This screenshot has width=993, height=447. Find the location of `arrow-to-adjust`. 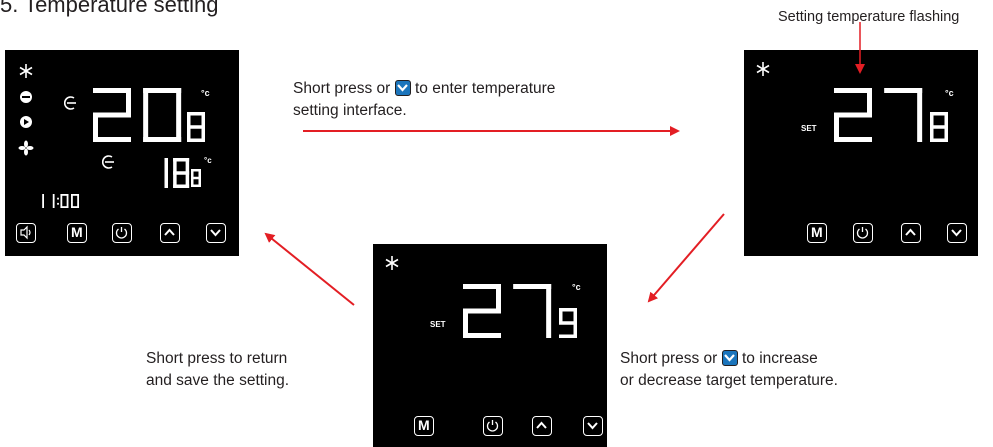

arrow-to-adjust is located at coordinates (686, 258).